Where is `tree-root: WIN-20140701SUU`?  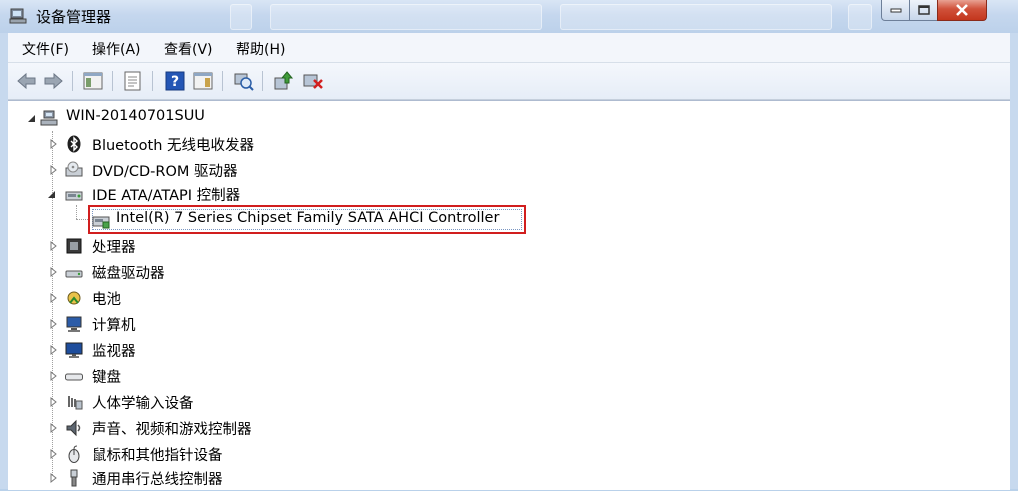
tree-root: WIN-20140701SUU is located at coordinates (208, 118).